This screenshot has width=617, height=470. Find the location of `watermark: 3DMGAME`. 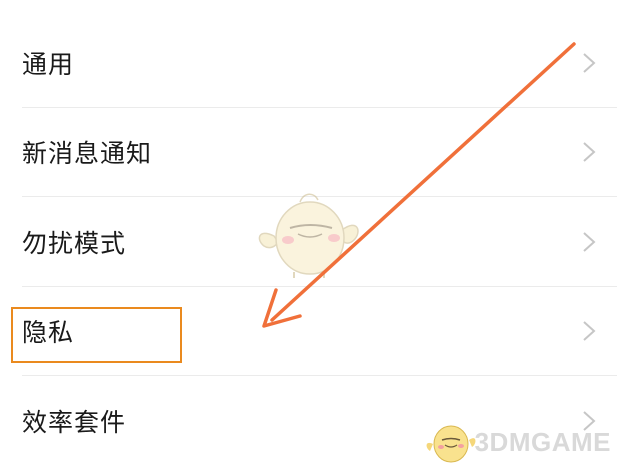

watermark: 3DMGAME is located at coordinates (518, 442).